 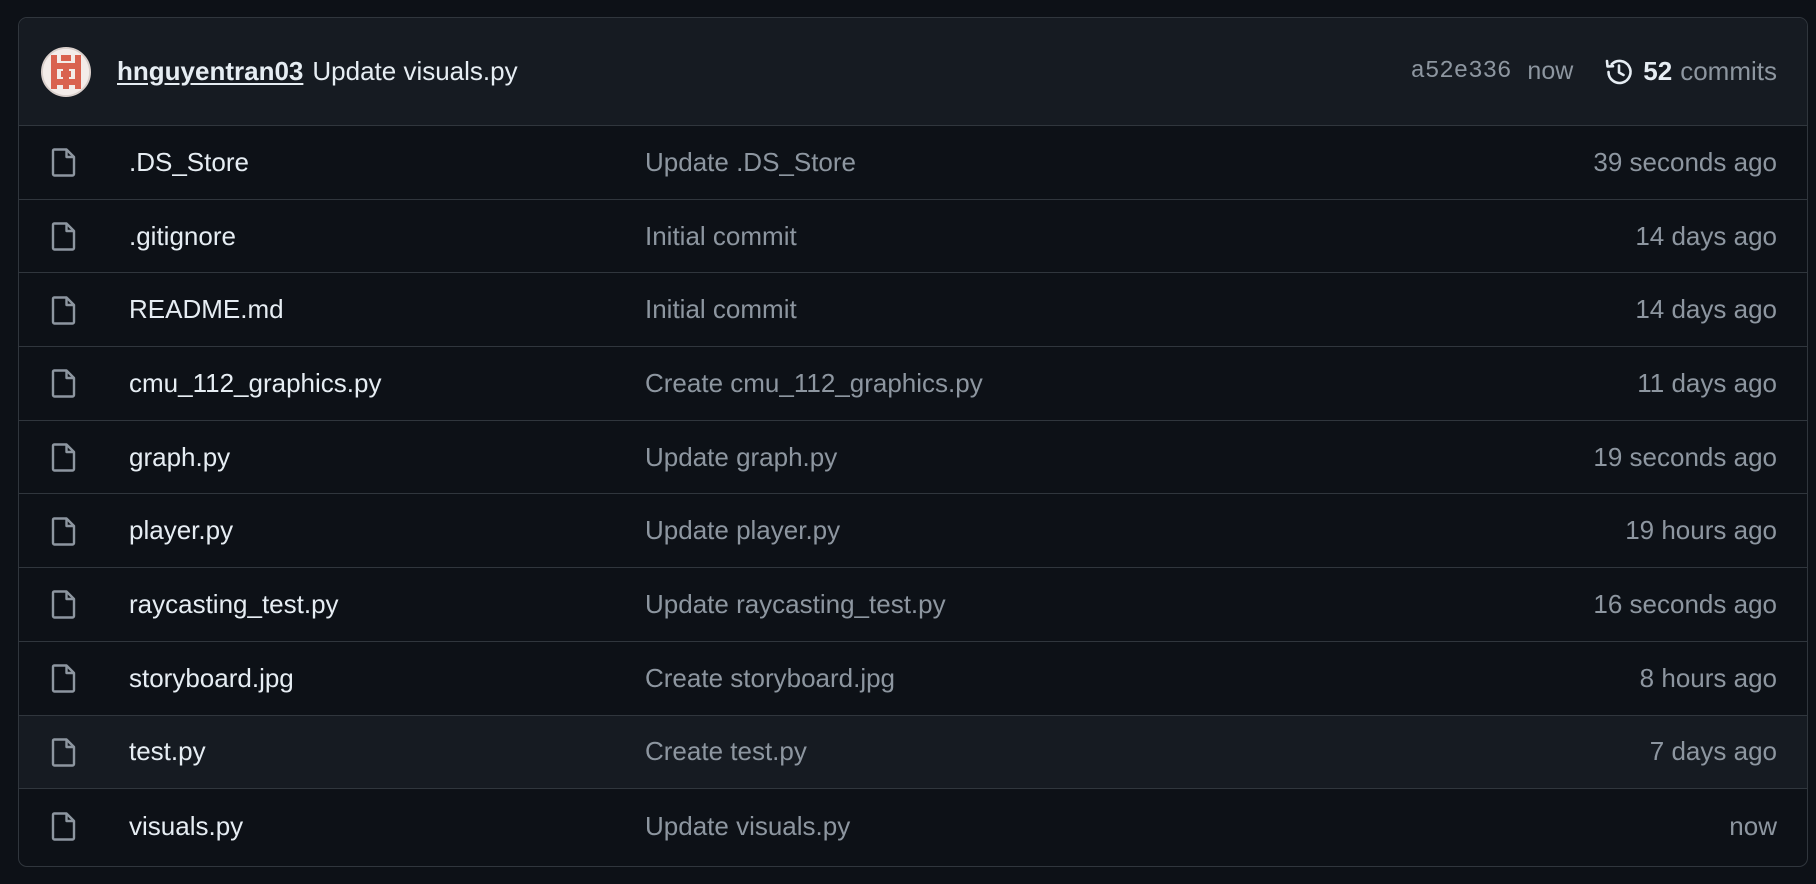 What do you see at coordinates (210, 71) in the screenshot?
I see `commit-author-link: hnguyentran03` at bounding box center [210, 71].